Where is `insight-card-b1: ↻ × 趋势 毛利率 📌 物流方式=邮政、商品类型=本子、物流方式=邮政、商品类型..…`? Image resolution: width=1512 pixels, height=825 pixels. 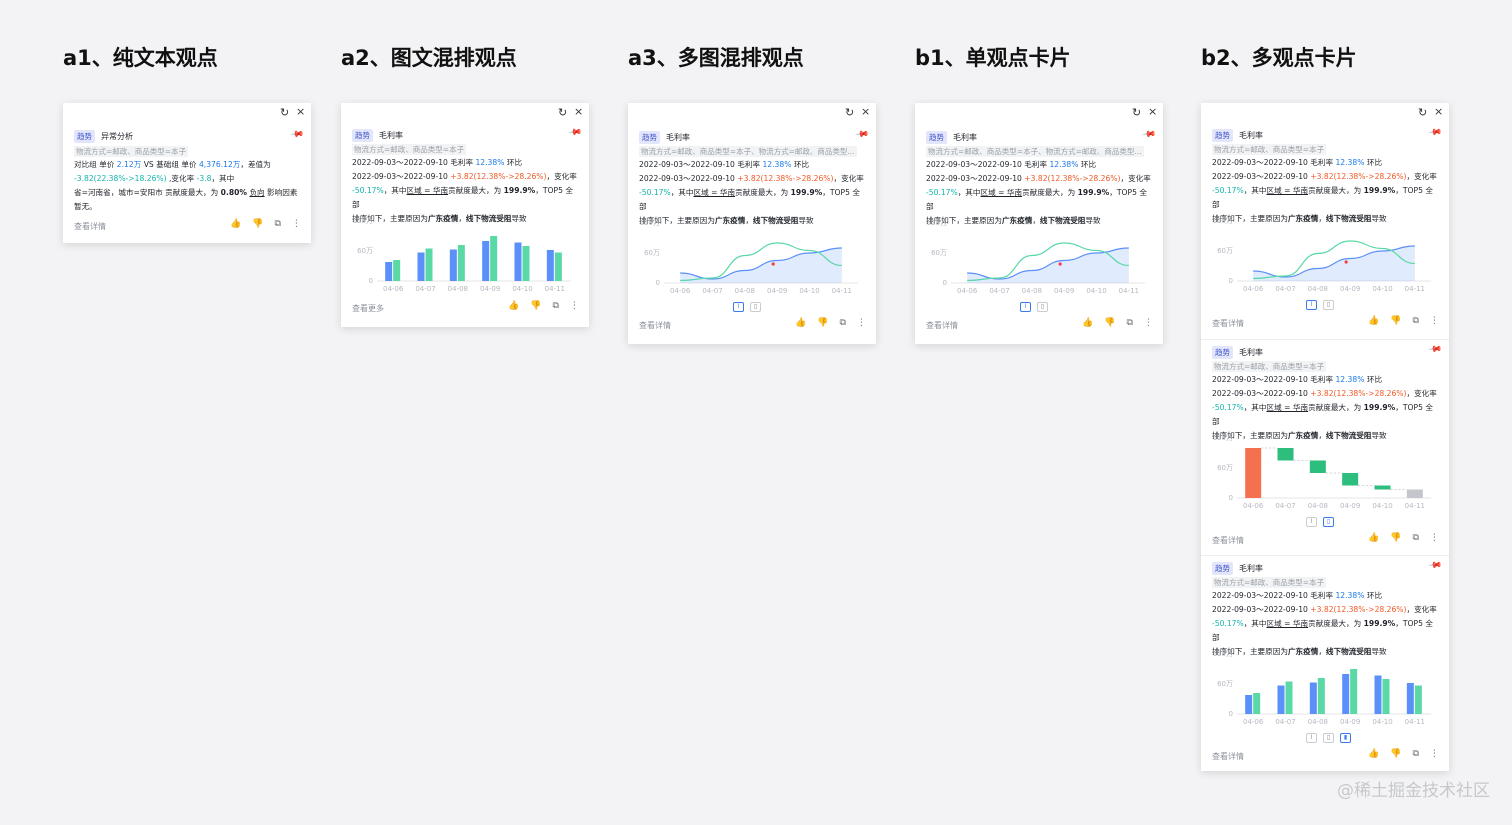 insight-card-b1: ↻ × 趋势 毛利率 📌 物流方式=邮政、商品类型=本子、物流方式=邮政、商品类型..… is located at coordinates (1039, 223).